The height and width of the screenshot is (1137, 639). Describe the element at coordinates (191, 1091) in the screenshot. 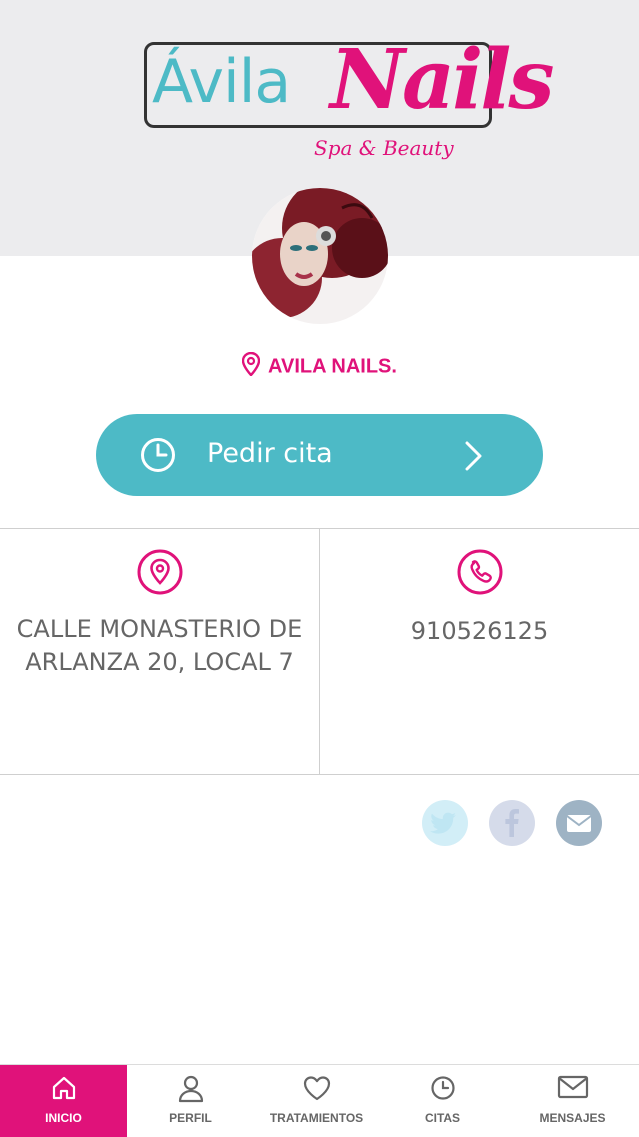

I see `user-icon` at that location.